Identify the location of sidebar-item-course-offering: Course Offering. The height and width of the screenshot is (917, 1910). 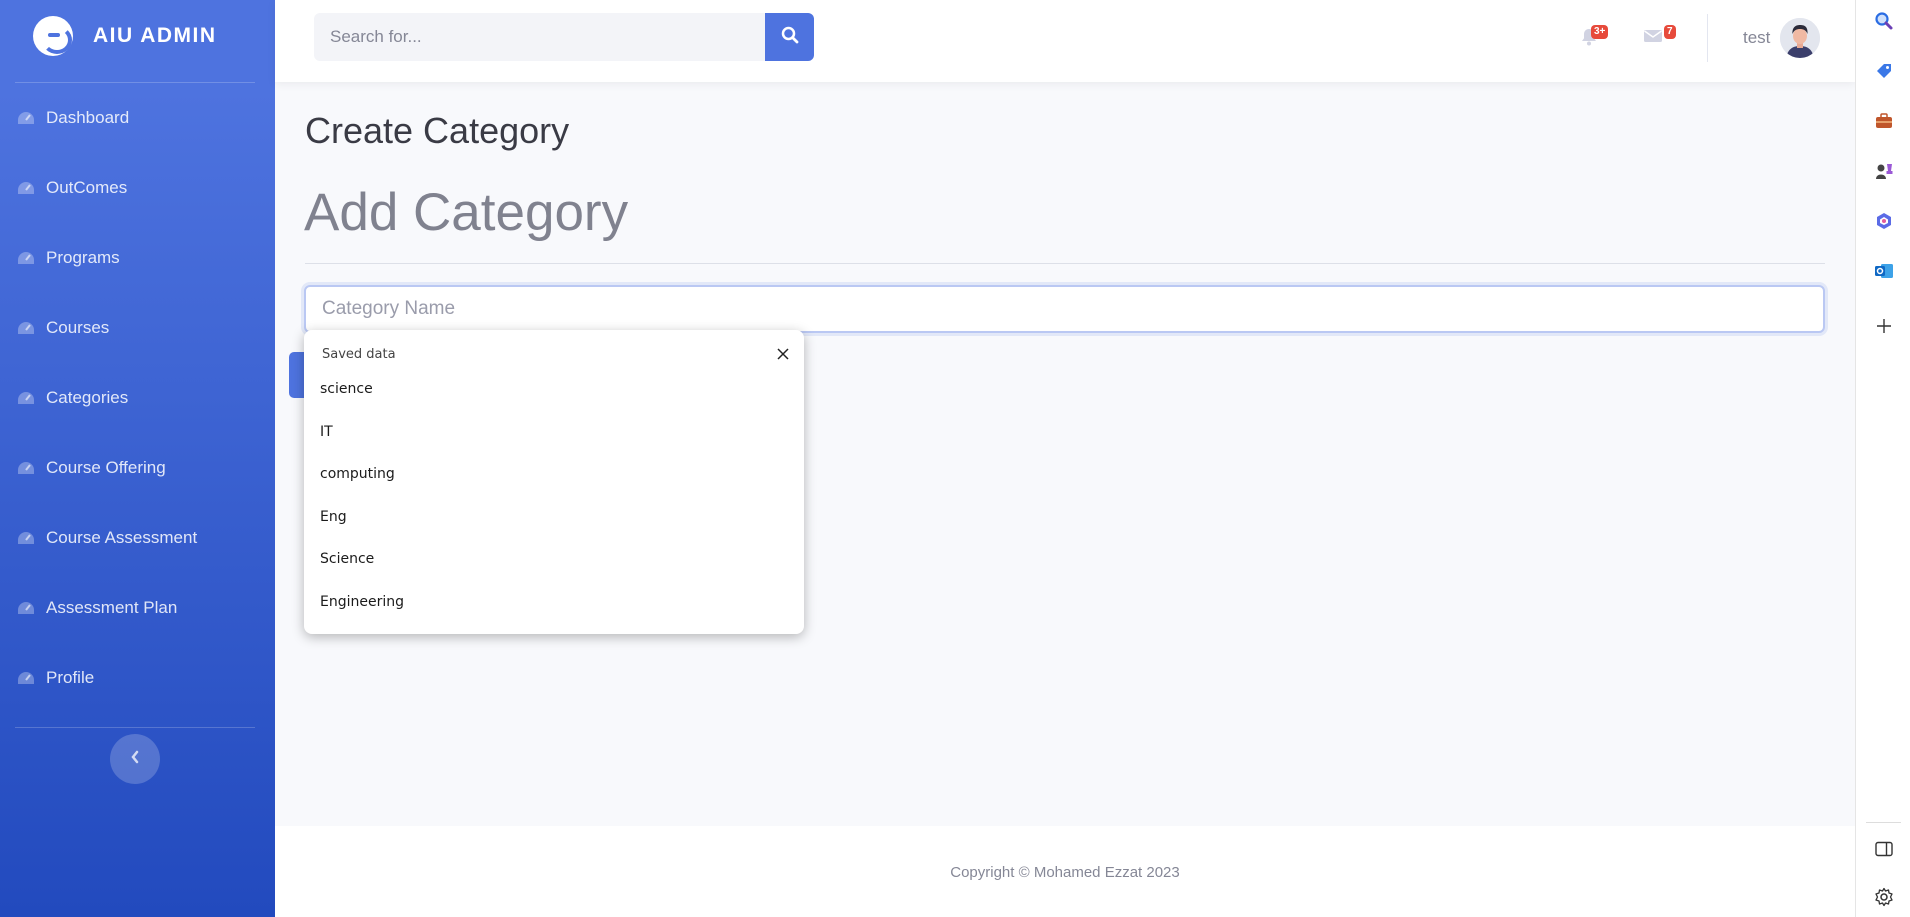
(137, 468).